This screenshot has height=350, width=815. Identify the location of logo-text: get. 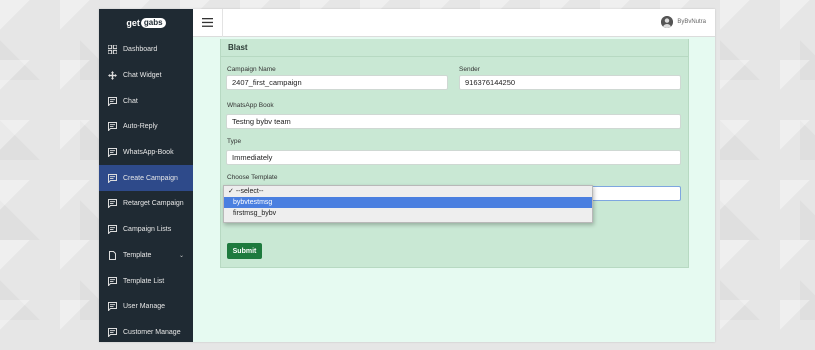
(133, 23).